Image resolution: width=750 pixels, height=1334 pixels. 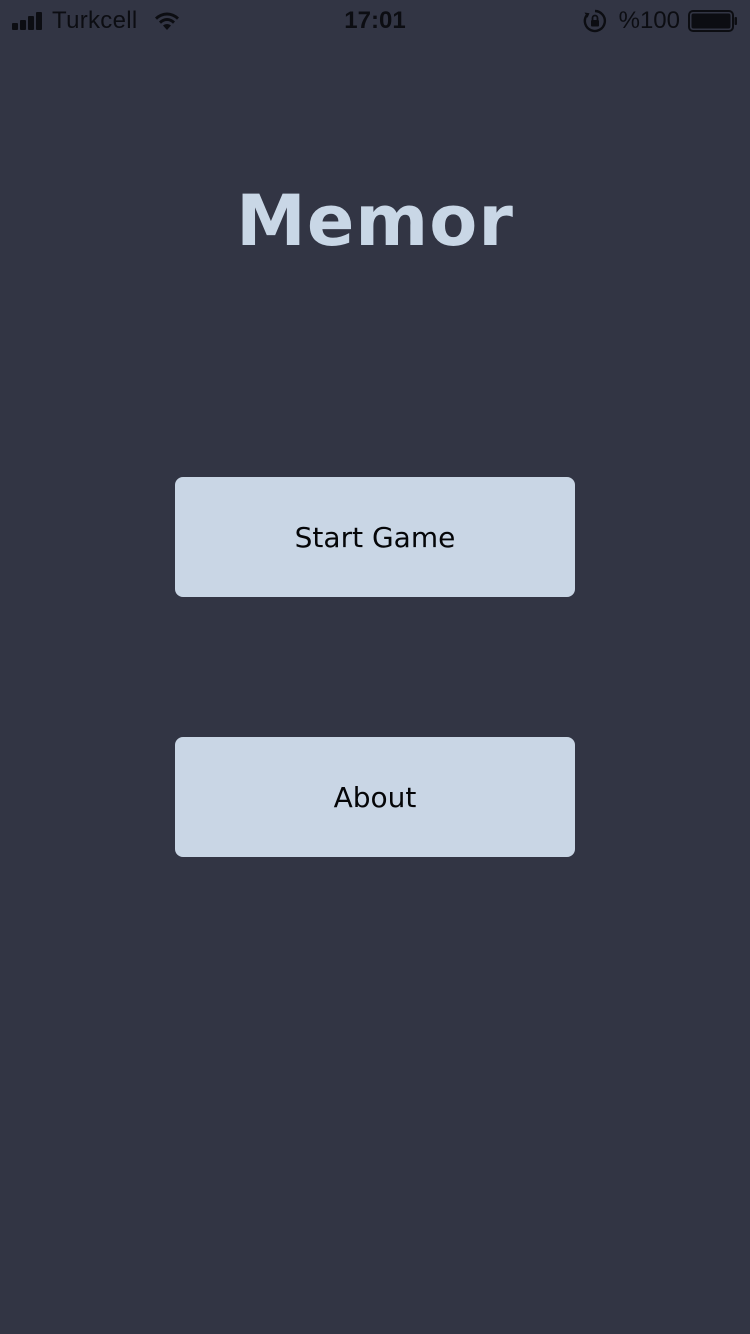 I want to click on status-right: %100, so click(x=660, y=21).